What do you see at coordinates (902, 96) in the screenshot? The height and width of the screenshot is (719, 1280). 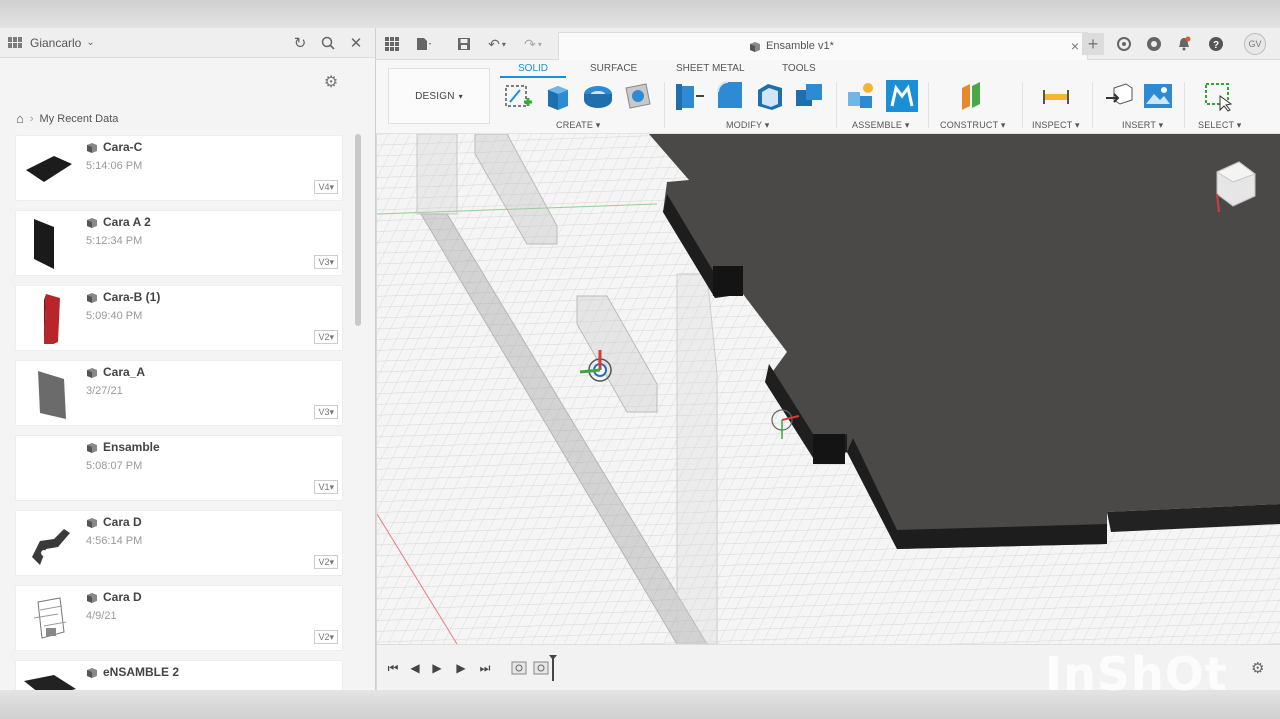 I see `joint-icon` at bounding box center [902, 96].